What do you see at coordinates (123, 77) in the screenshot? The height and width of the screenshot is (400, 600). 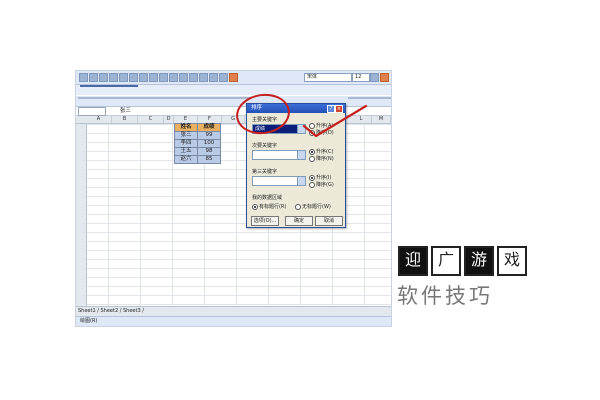 I see `preview-icon` at bounding box center [123, 77].